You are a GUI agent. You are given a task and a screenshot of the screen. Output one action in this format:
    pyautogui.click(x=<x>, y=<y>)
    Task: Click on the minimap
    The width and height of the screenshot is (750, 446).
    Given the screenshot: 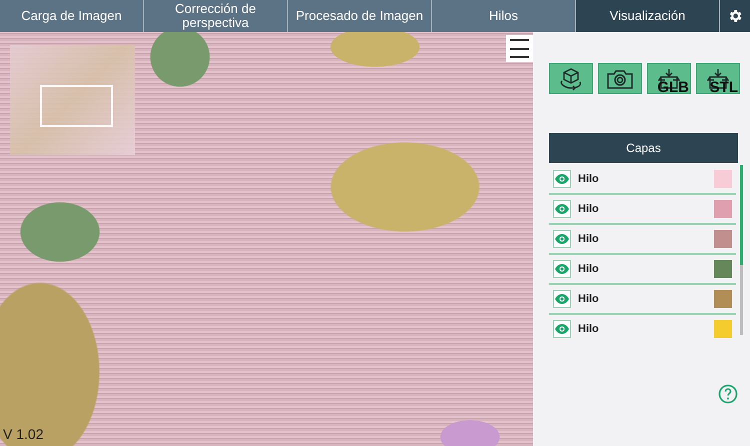 What is the action you would take?
    pyautogui.click(x=72, y=100)
    